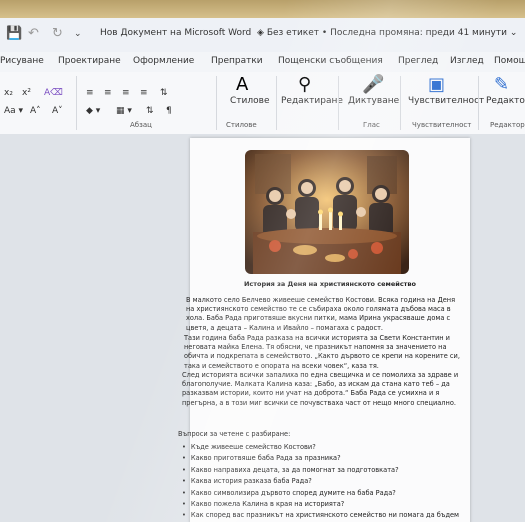 This screenshot has height=522, width=525. I want to click on undo-icon: ↶, so click(33, 33).